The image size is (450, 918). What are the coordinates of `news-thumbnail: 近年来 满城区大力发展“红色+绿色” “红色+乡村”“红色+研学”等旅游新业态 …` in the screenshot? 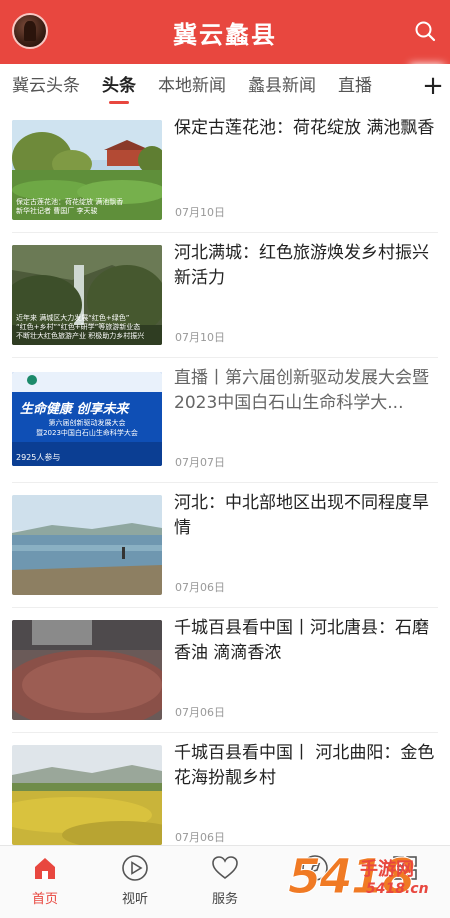 It's located at (87, 295).